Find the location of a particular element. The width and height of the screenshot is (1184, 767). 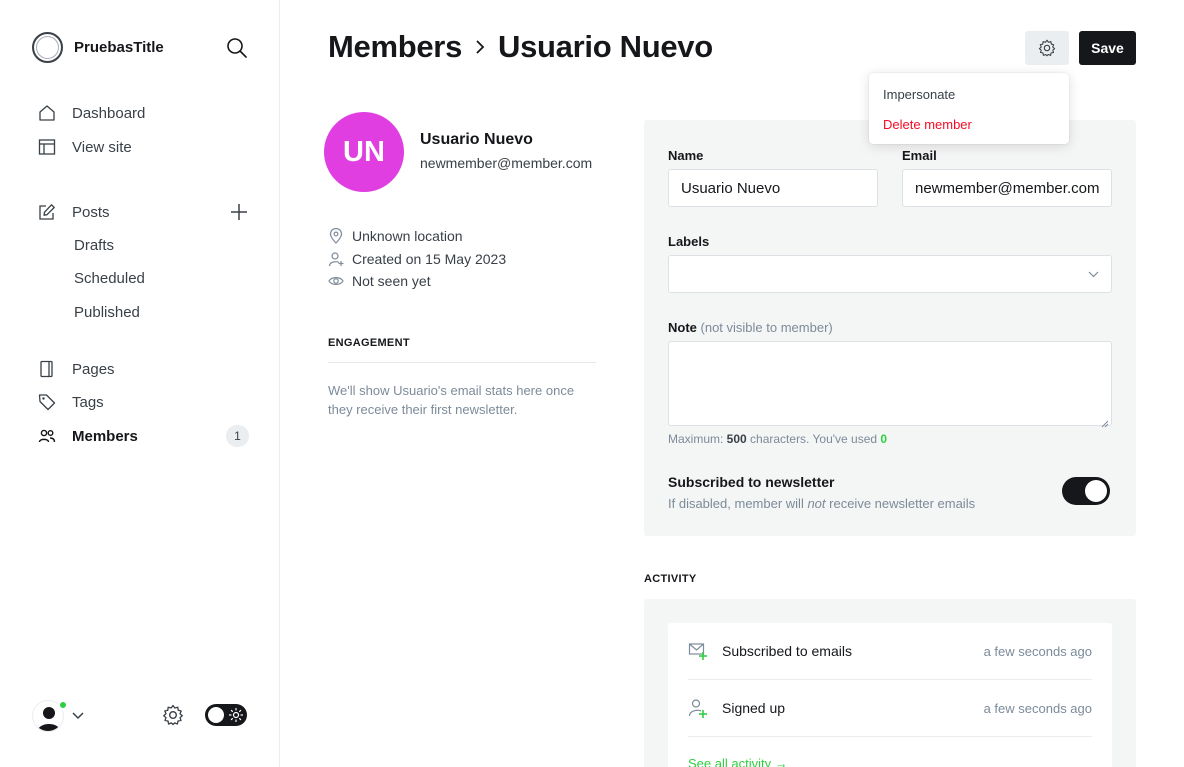

breadcrumb: Members Usuario Nuevo is located at coordinates (520, 47).